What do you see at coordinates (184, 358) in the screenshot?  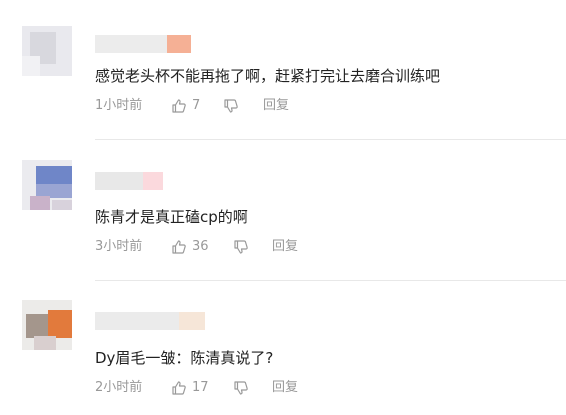 I see `comment-text: Dy眉毛一皱：陈清真说了?` at bounding box center [184, 358].